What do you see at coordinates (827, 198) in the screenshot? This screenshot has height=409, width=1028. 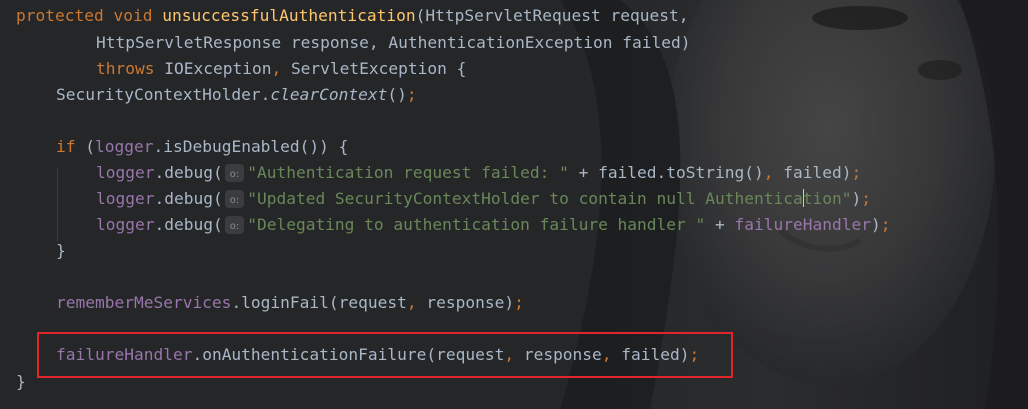 I see `string-literal-part-2: tion"` at bounding box center [827, 198].